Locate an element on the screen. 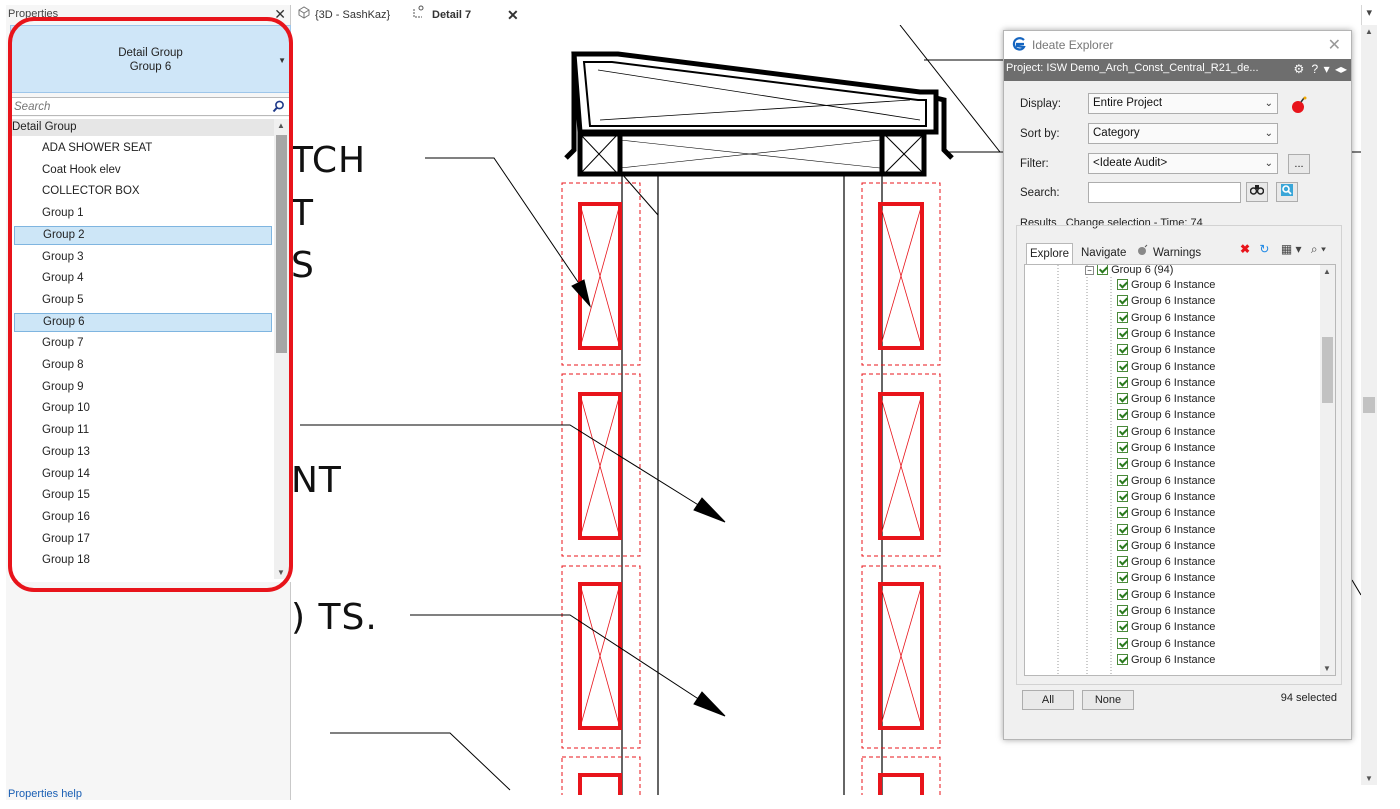 Image resolution: width=1400 pixels, height=809 pixels. type-list-item: COLLECTOR BOX is located at coordinates (143, 191).